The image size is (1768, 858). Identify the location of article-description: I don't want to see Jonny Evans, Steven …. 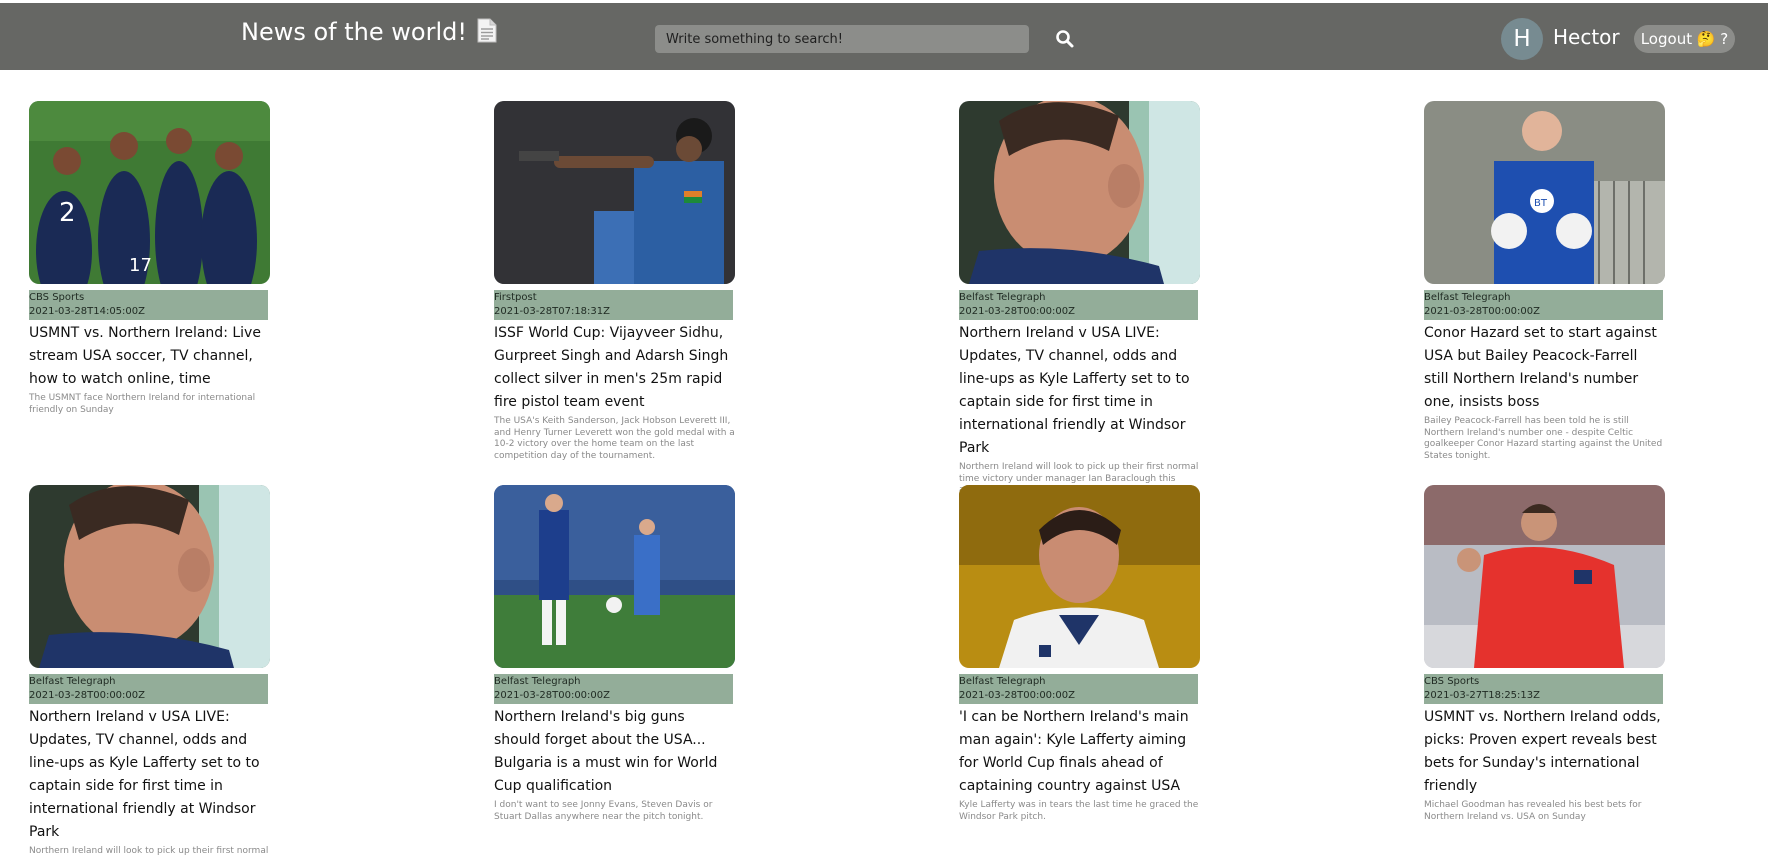
(603, 811).